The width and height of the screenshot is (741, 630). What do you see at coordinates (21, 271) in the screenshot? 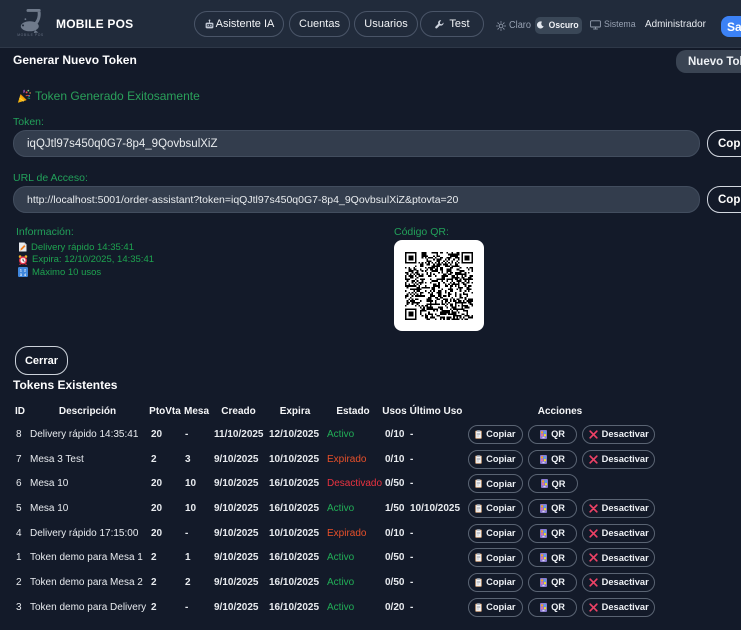
I see `svg-text: 1` at bounding box center [21, 271].